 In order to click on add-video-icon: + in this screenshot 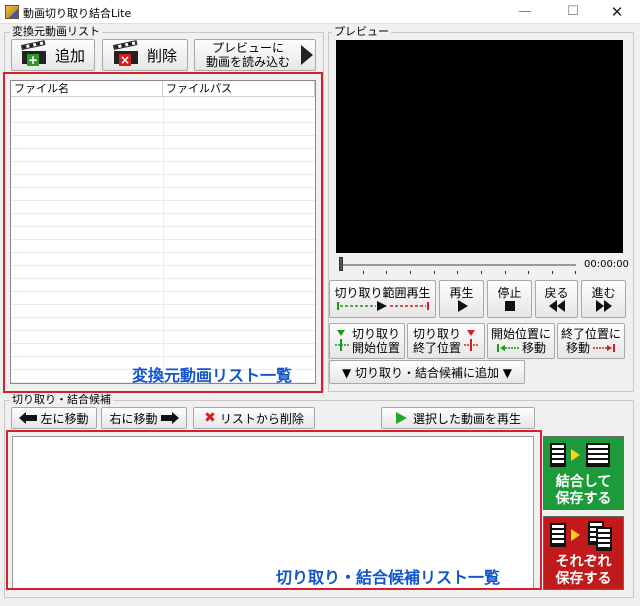, I will do `click(34, 53)`.